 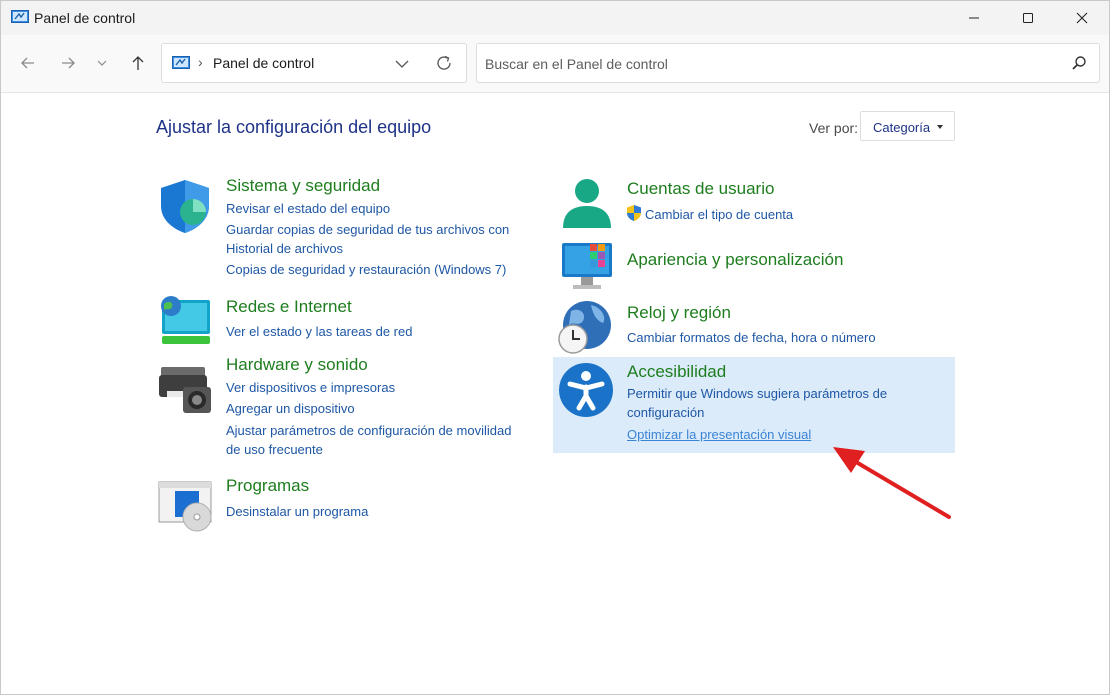 I want to click on minimize-icon, so click(x=974, y=18).